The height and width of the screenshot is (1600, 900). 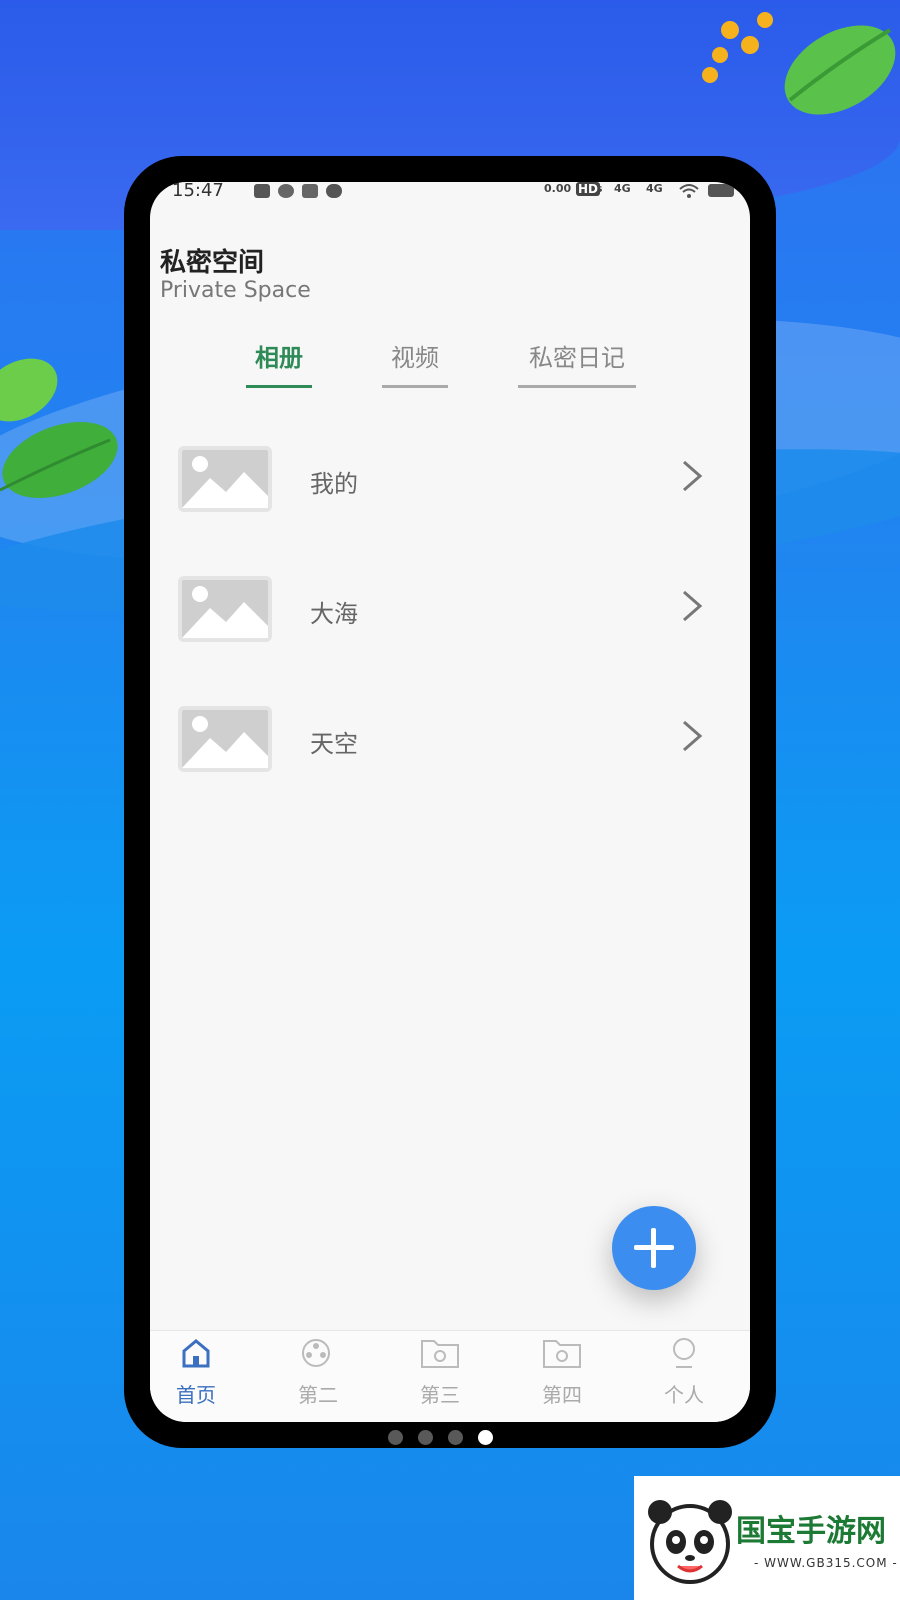 I want to click on watermark-badge: 国宝手游网 - WWW.GB315.COM -, so click(x=767, y=1538).